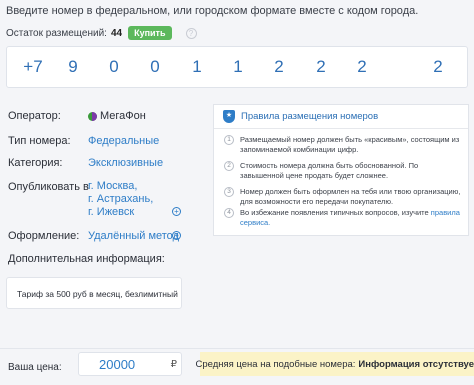 This screenshot has height=385, width=474. I want to click on buy-button: Купить, so click(150, 33).